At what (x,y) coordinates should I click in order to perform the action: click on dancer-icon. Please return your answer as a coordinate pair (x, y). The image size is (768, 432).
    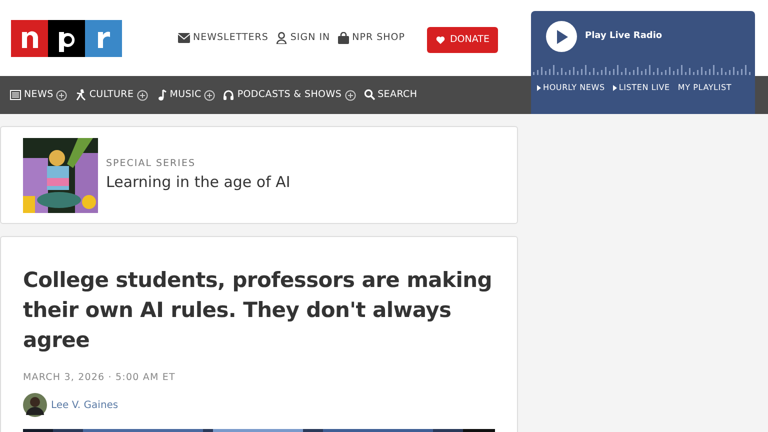
    Looking at the image, I should click on (80, 95).